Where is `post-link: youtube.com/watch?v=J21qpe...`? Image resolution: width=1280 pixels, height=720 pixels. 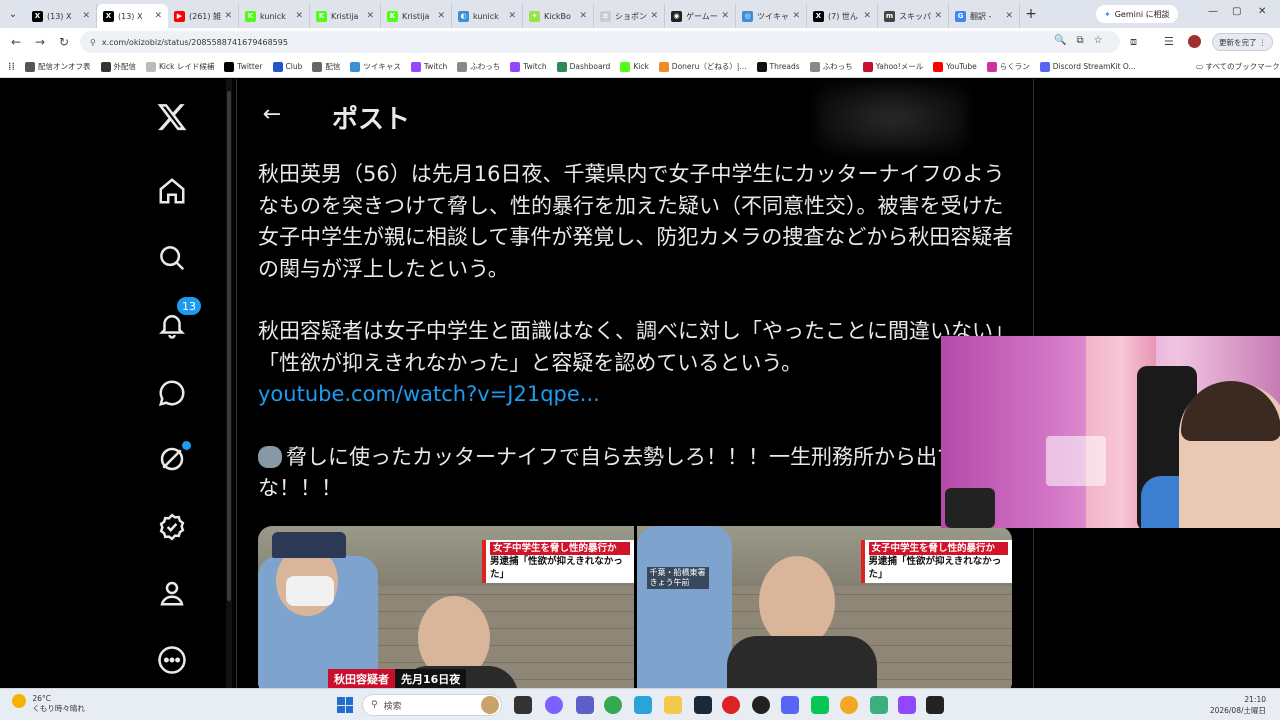 post-link: youtube.com/watch?v=J21qpe... is located at coordinates (638, 395).